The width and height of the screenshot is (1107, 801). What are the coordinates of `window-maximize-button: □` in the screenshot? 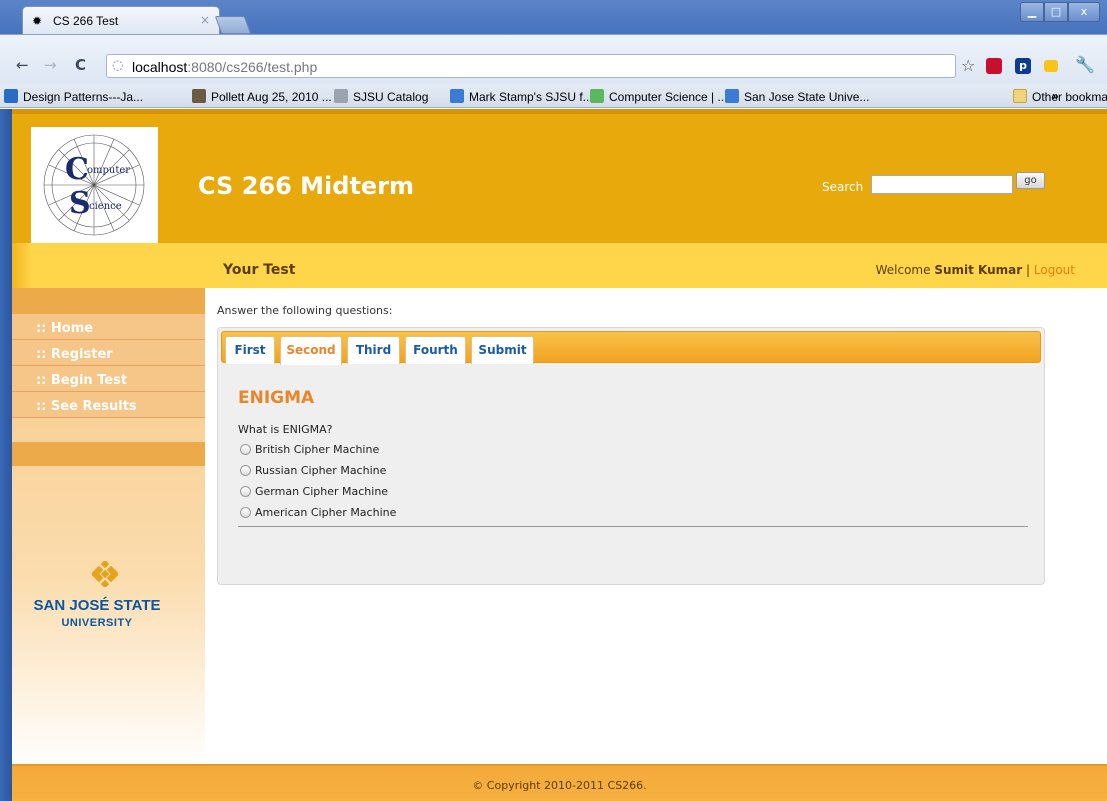 It's located at (1056, 12).